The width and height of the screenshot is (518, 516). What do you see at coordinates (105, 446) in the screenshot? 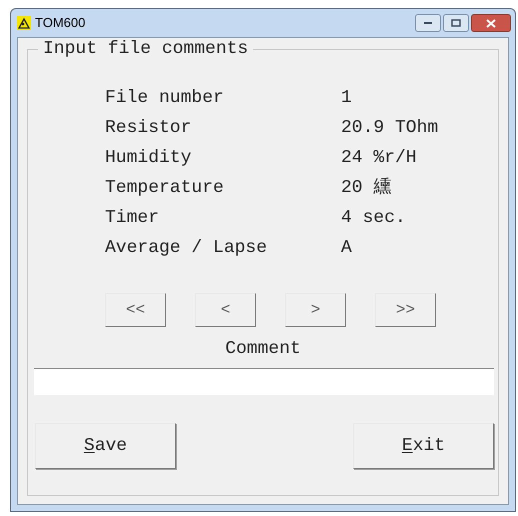
I see `save-button: Save` at bounding box center [105, 446].